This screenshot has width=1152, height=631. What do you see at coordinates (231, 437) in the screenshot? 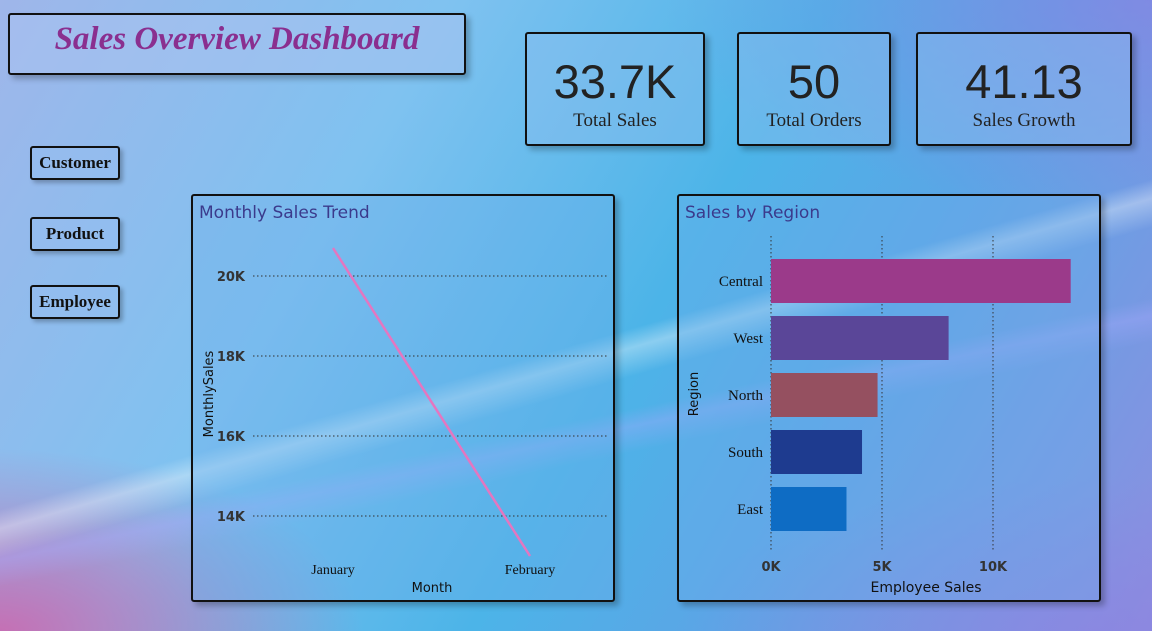
I see `y-tick-label: 16K` at bounding box center [231, 437].